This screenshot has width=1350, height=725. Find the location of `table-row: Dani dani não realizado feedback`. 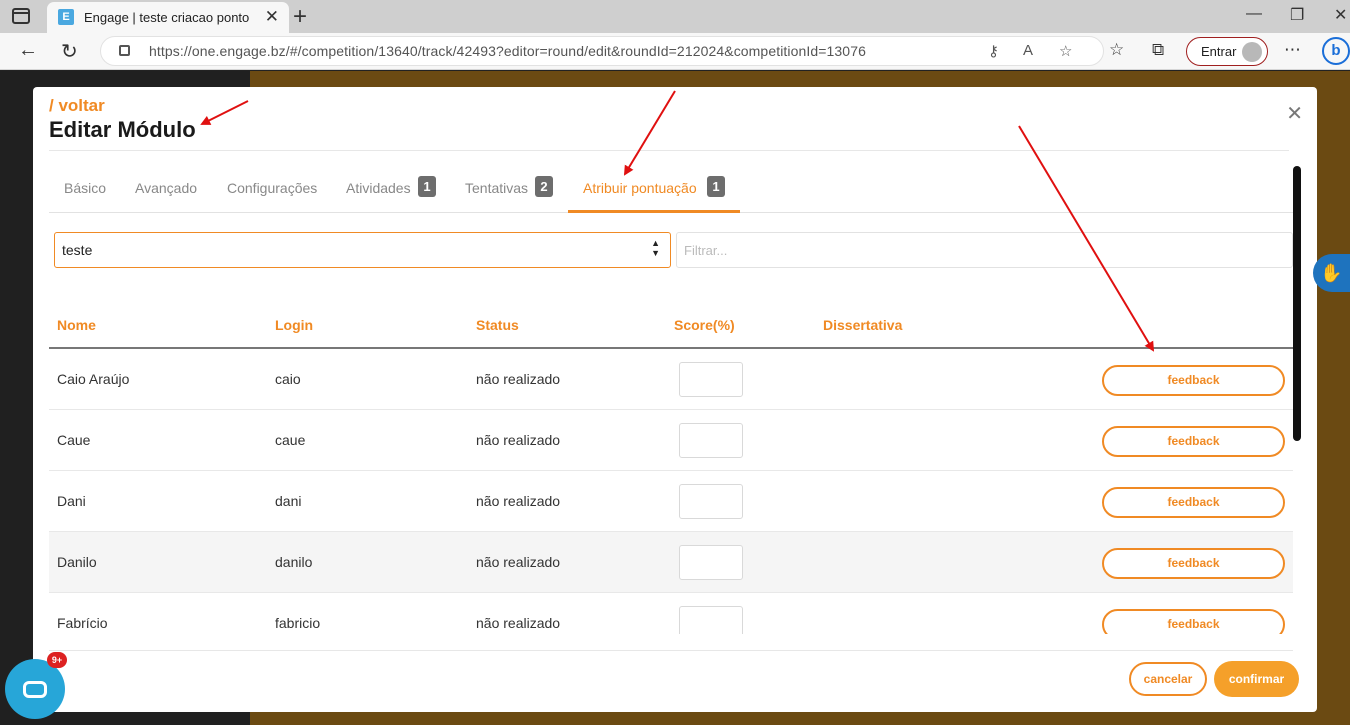

table-row: Dani dani não realizado feedback is located at coordinates (671, 501).